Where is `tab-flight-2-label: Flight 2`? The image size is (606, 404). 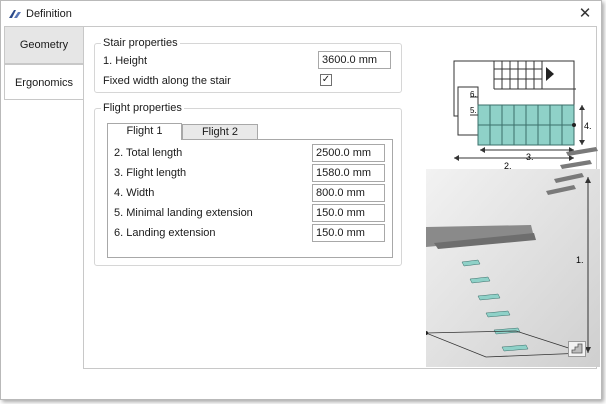
tab-flight-2-label: Flight 2 is located at coordinates (220, 132).